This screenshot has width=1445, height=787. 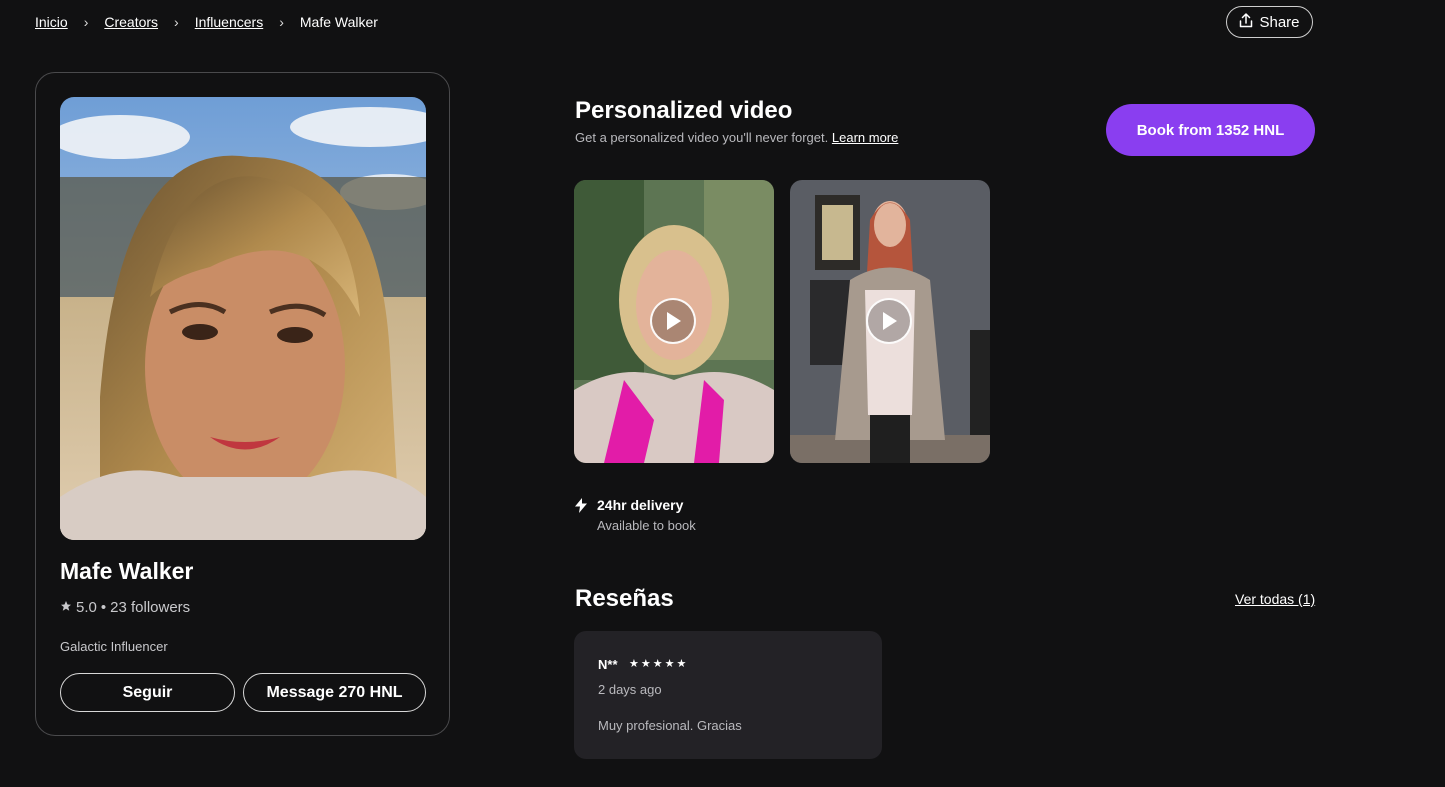 I want to click on video-section-title: Personalized video, so click(x=684, y=110).